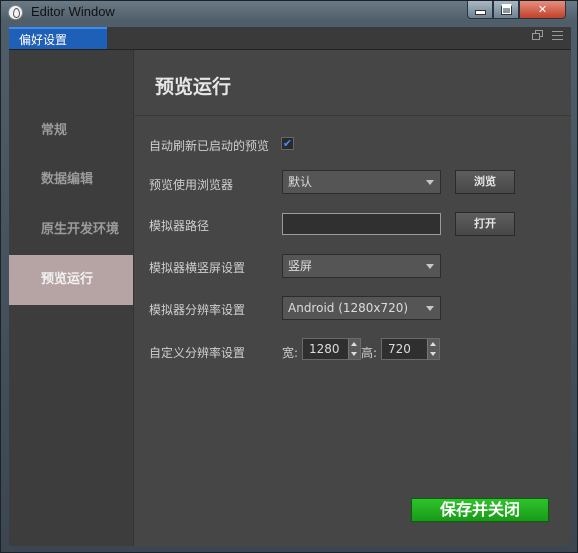  What do you see at coordinates (197, 353) in the screenshot?
I see `custom-resolution-label: 自定义分辨率设置` at bounding box center [197, 353].